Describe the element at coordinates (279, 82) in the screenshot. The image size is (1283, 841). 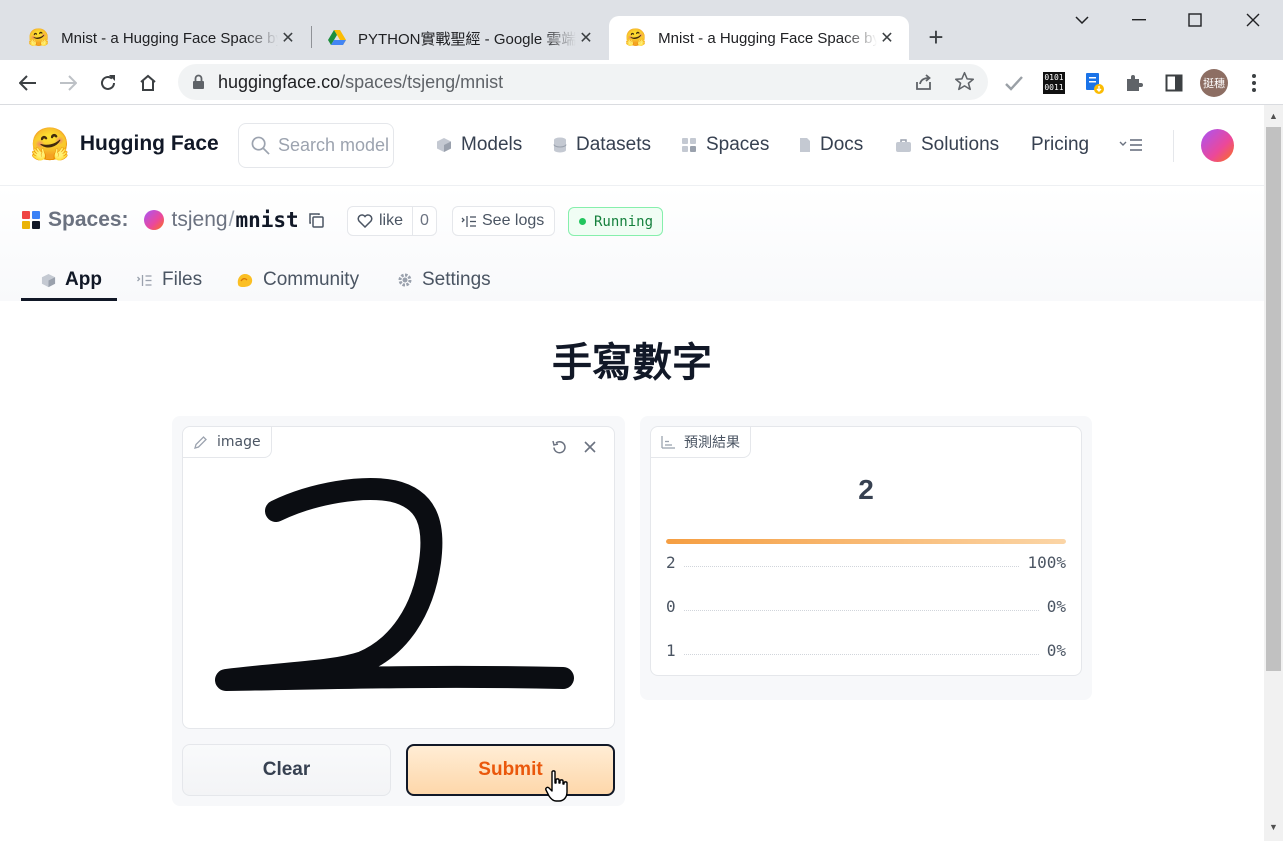
I see `url-host: huggingface.co` at that location.